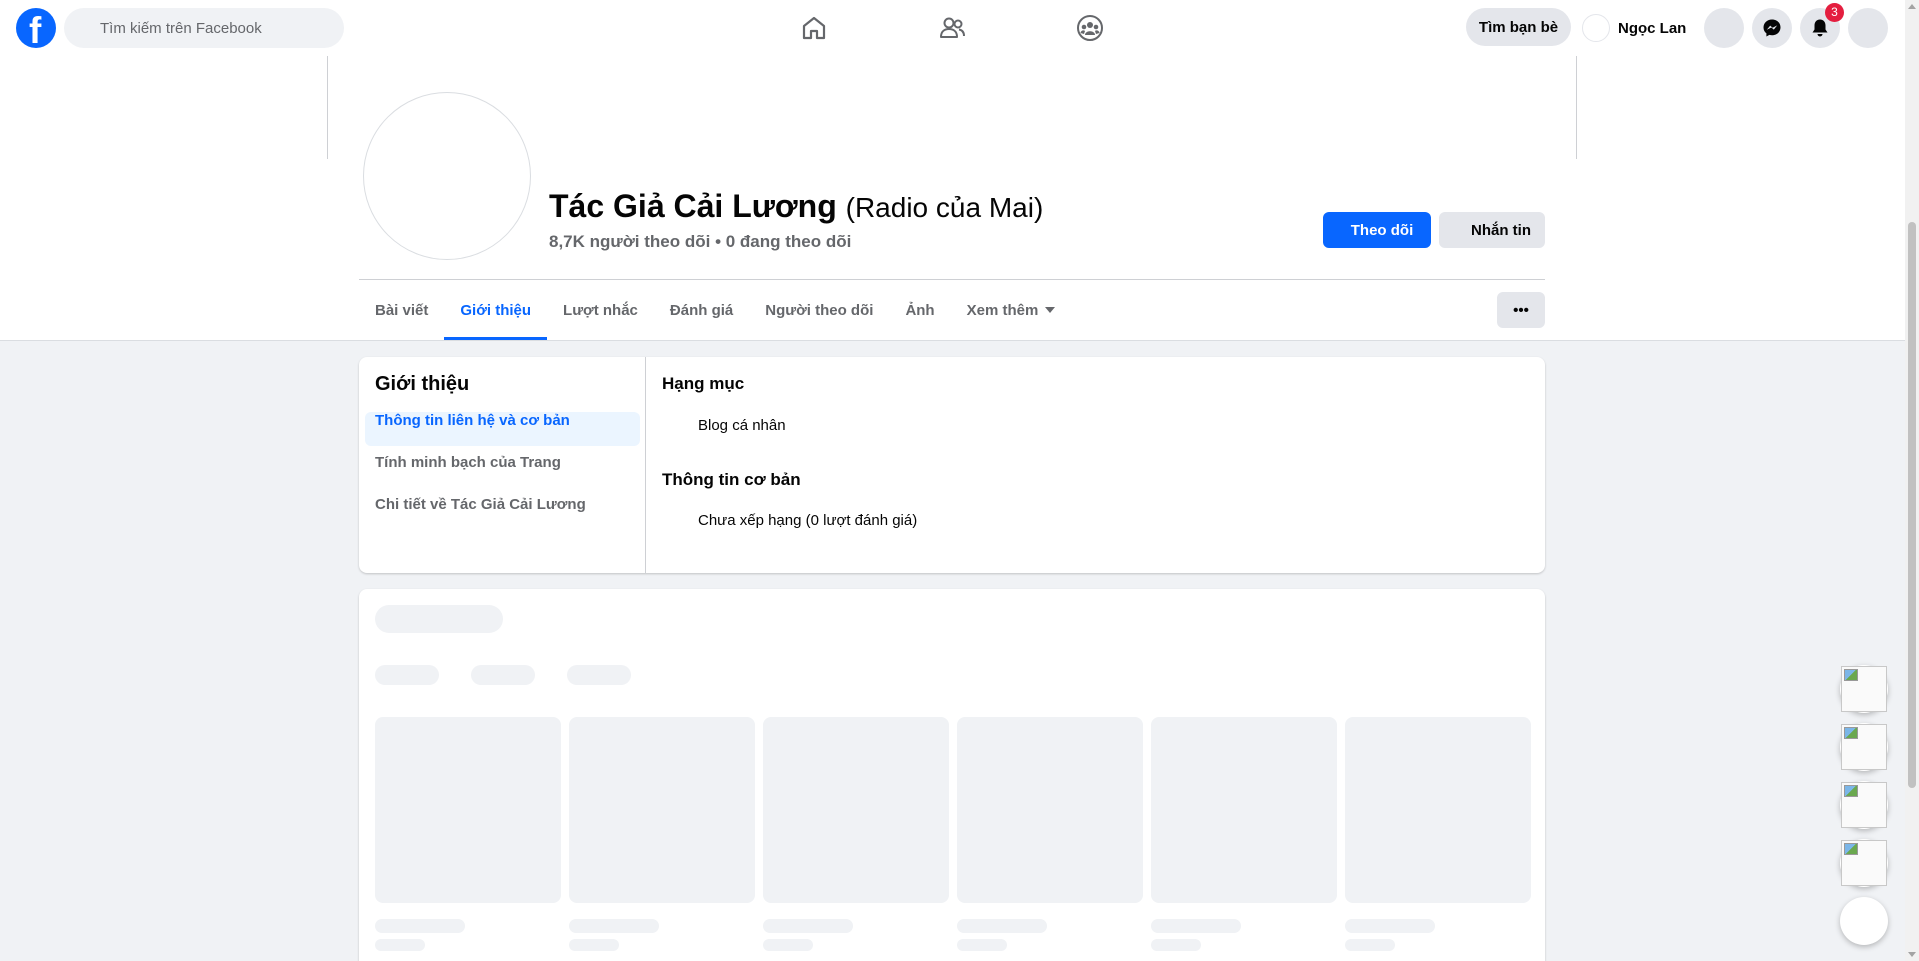 Image resolution: width=1919 pixels, height=961 pixels. Describe the element at coordinates (1492, 230) in the screenshot. I see `message-button: Nhắn tin` at that location.